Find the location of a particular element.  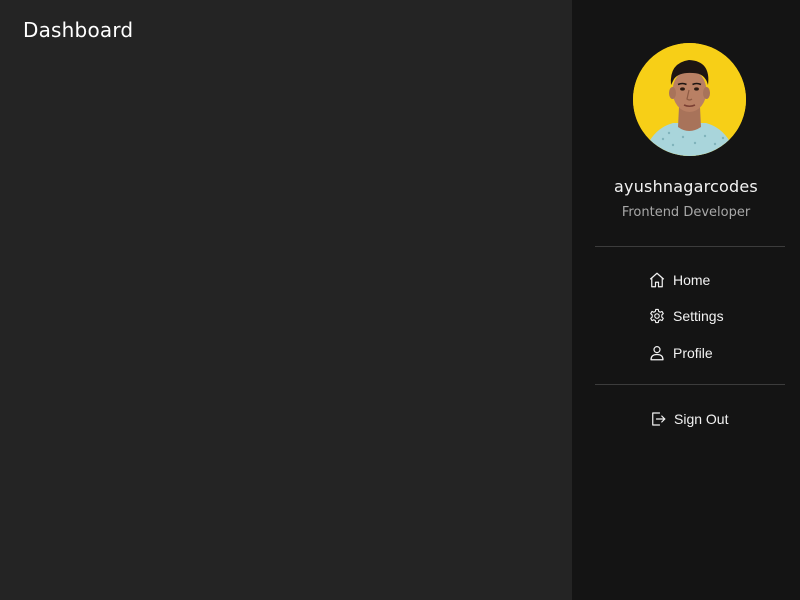

sidebar-item-settings: Settings is located at coordinates (686, 316).